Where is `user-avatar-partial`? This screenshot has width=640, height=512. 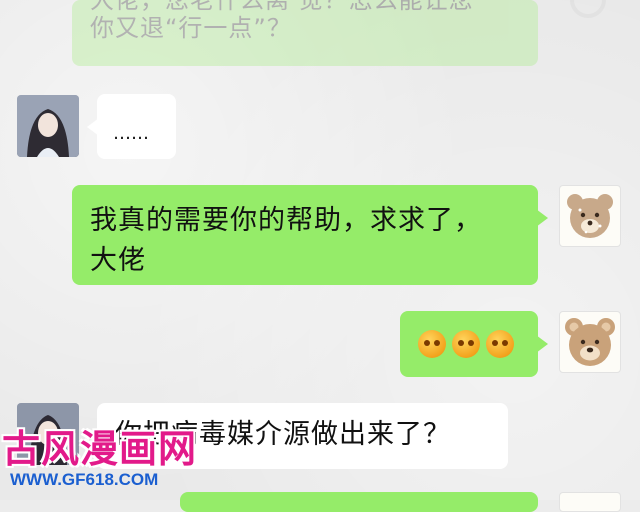
user-avatar-partial is located at coordinates (590, 502).